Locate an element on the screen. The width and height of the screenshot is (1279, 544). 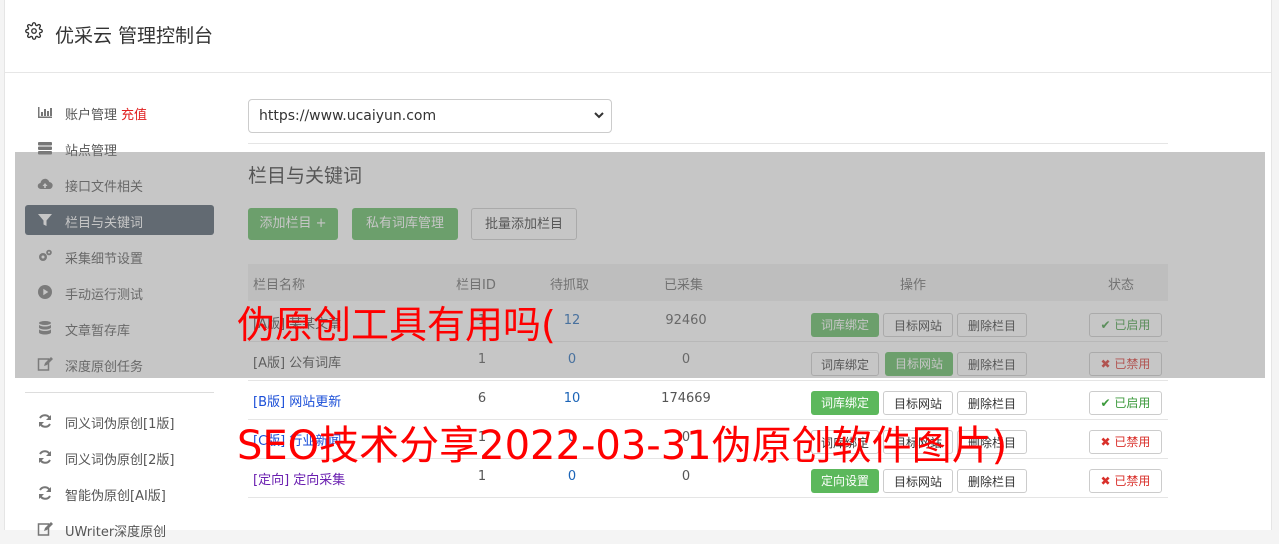
sidebar-item-account: 账户管理 充值 is located at coordinates (119, 112).